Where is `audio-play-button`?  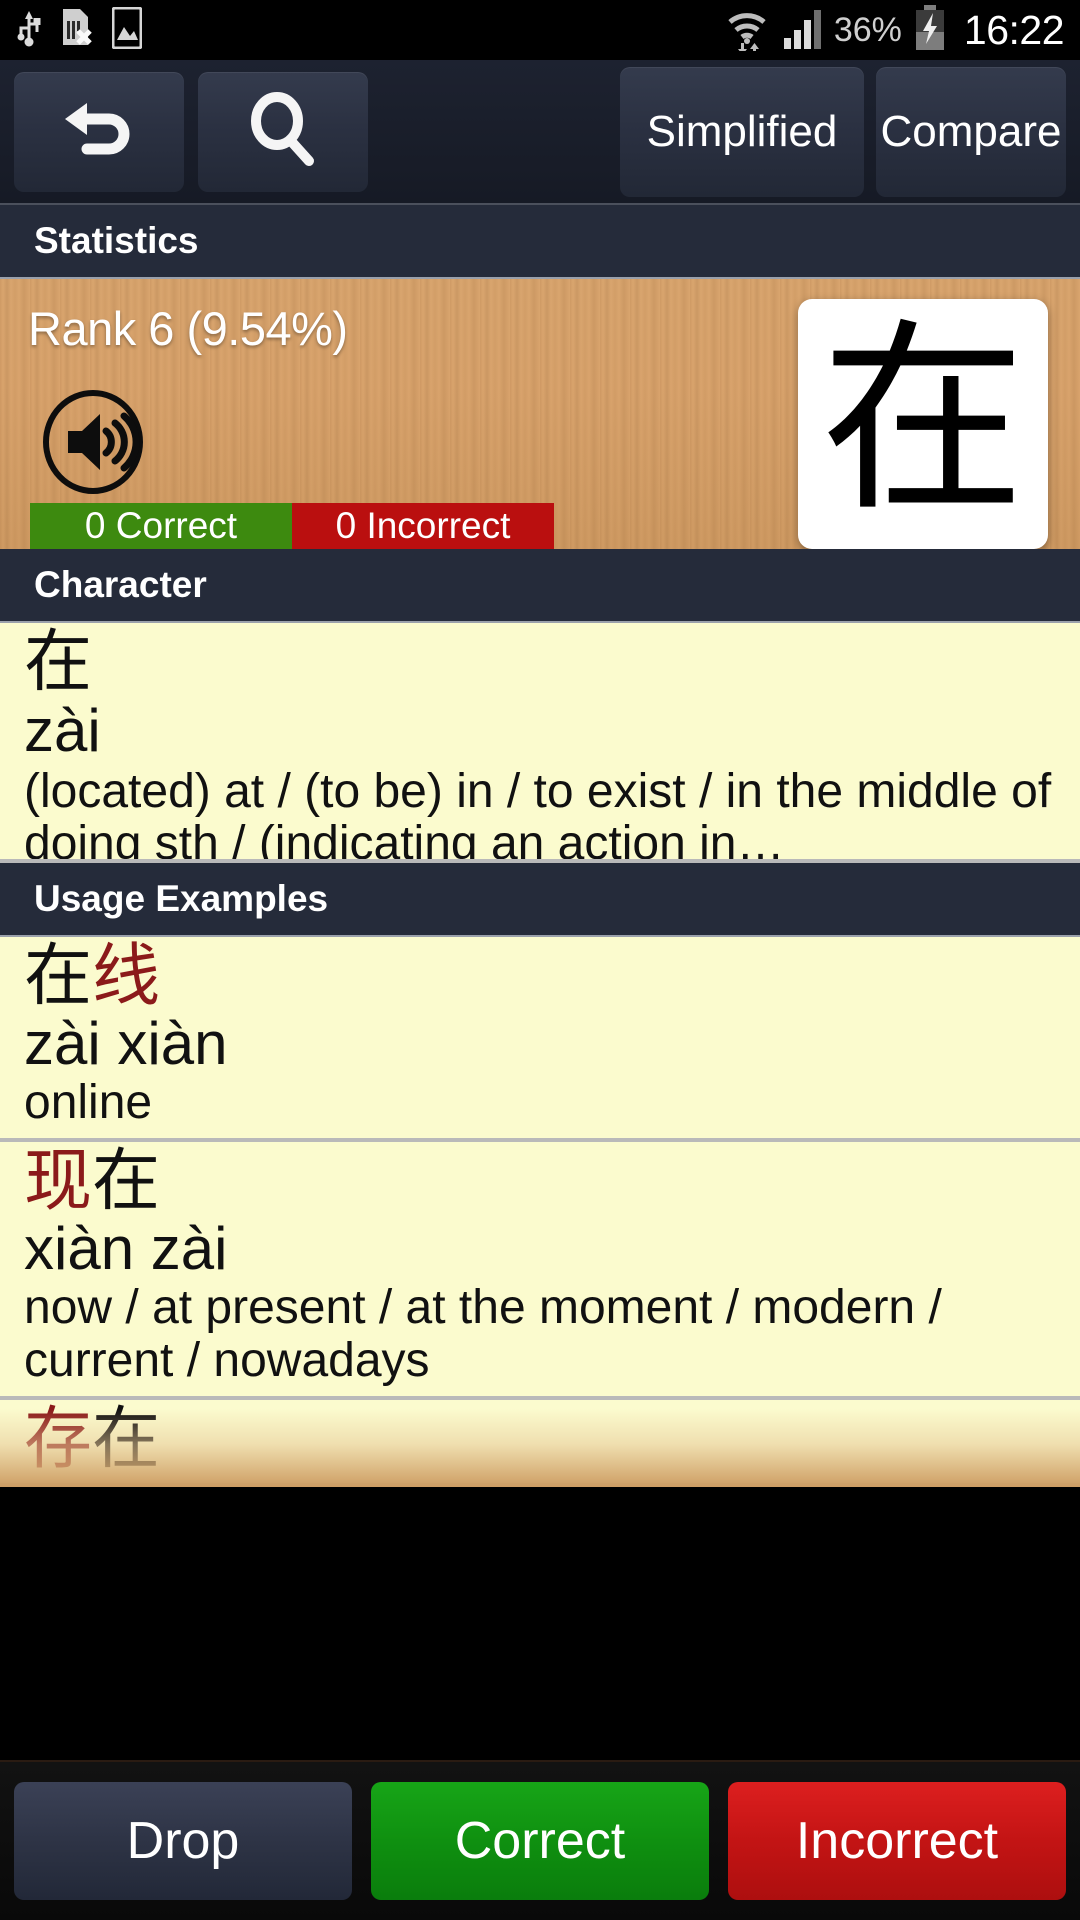
audio-play-button is located at coordinates (93, 442).